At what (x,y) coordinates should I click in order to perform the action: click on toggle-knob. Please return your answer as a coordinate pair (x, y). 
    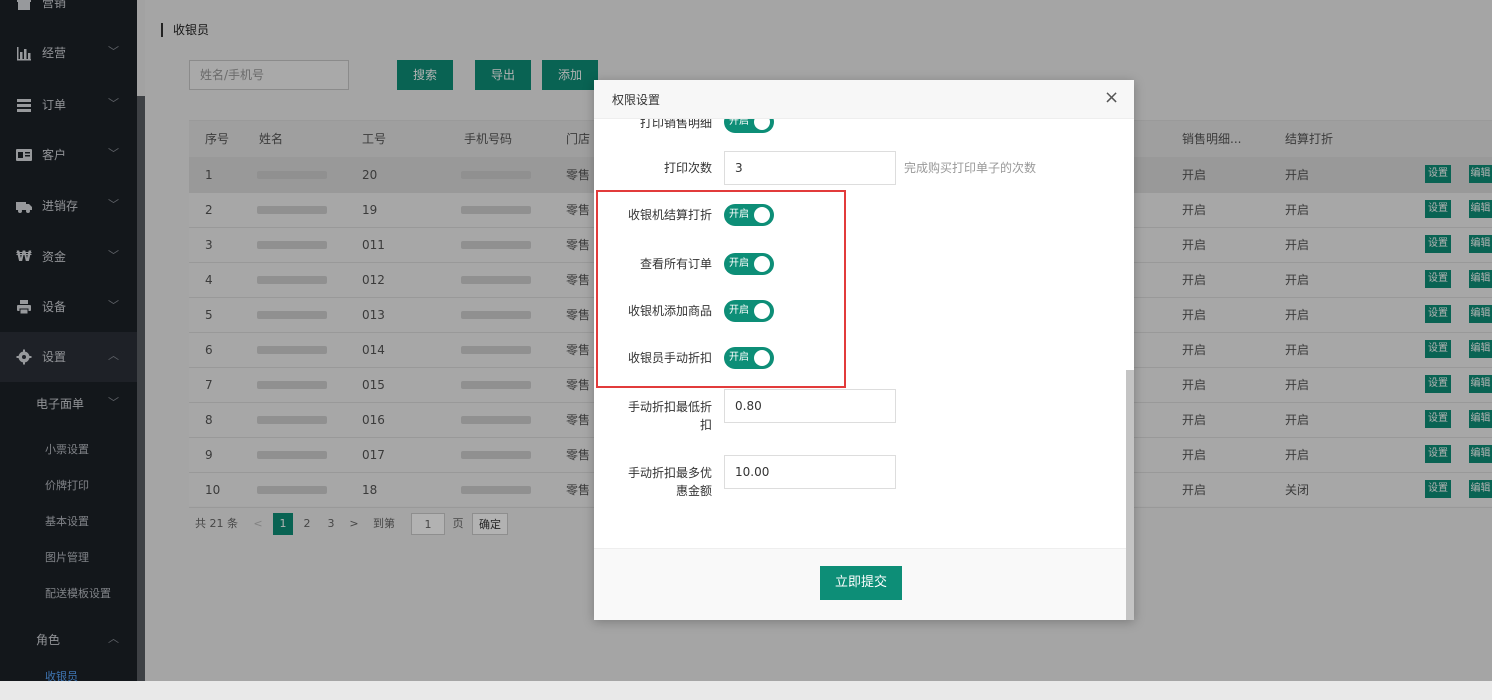
    Looking at the image, I should click on (762, 124).